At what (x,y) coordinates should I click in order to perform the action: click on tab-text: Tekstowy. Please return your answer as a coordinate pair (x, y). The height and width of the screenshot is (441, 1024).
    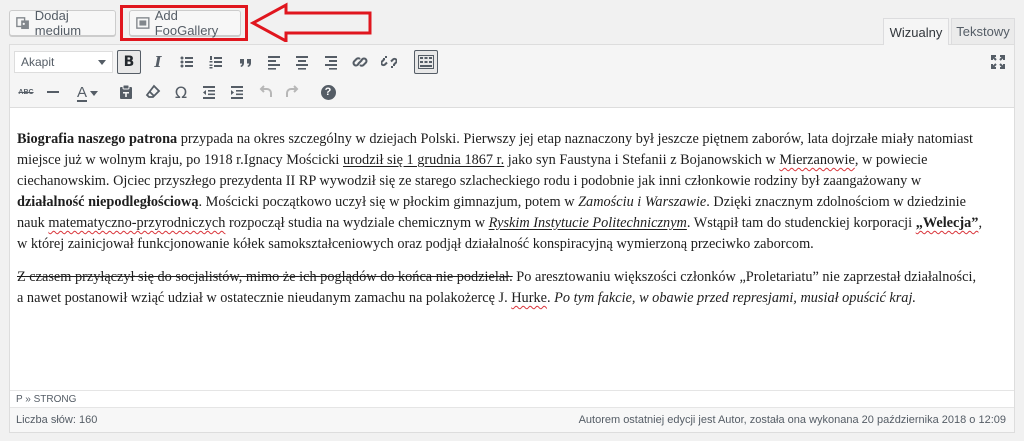
    Looking at the image, I should click on (983, 31).